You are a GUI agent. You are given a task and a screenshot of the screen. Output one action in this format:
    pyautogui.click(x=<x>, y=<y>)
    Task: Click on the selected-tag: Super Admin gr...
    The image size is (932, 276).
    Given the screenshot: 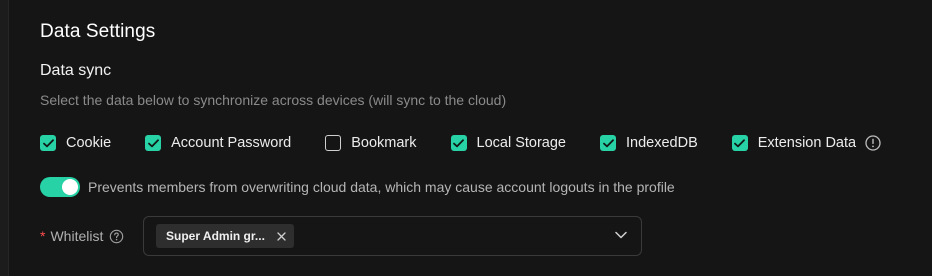 What is the action you would take?
    pyautogui.click(x=225, y=236)
    